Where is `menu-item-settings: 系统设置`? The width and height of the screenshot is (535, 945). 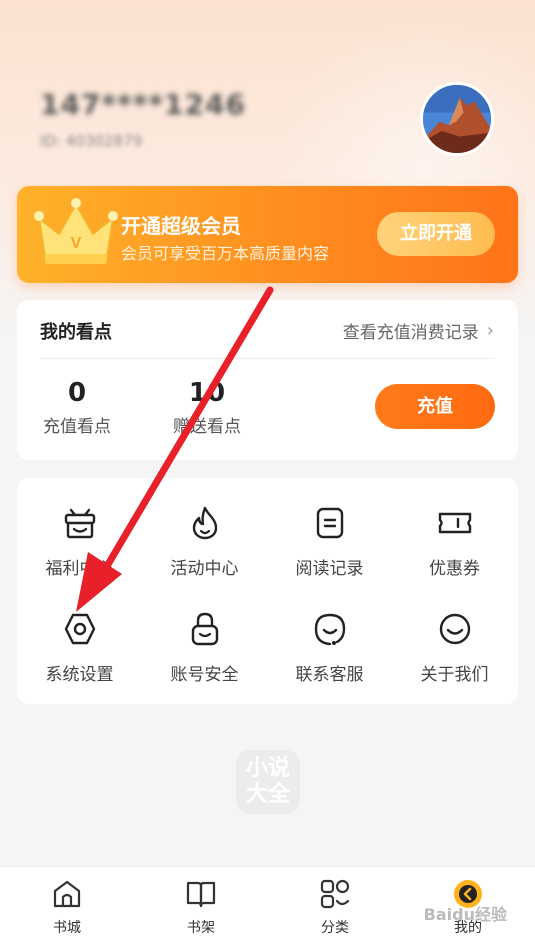
menu-item-settings: 系统设置 is located at coordinates (79, 647).